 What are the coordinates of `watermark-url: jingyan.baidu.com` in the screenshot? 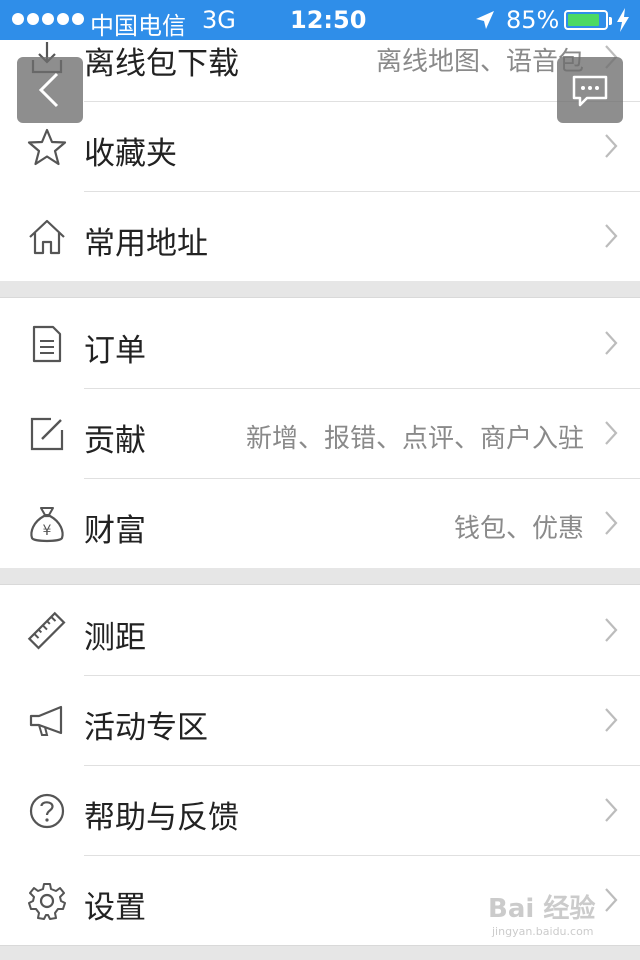 It's located at (543, 931).